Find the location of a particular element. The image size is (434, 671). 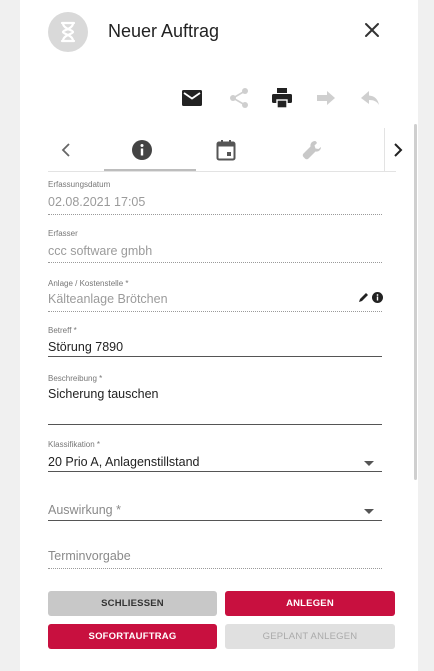

mail-icon is located at coordinates (192, 98).